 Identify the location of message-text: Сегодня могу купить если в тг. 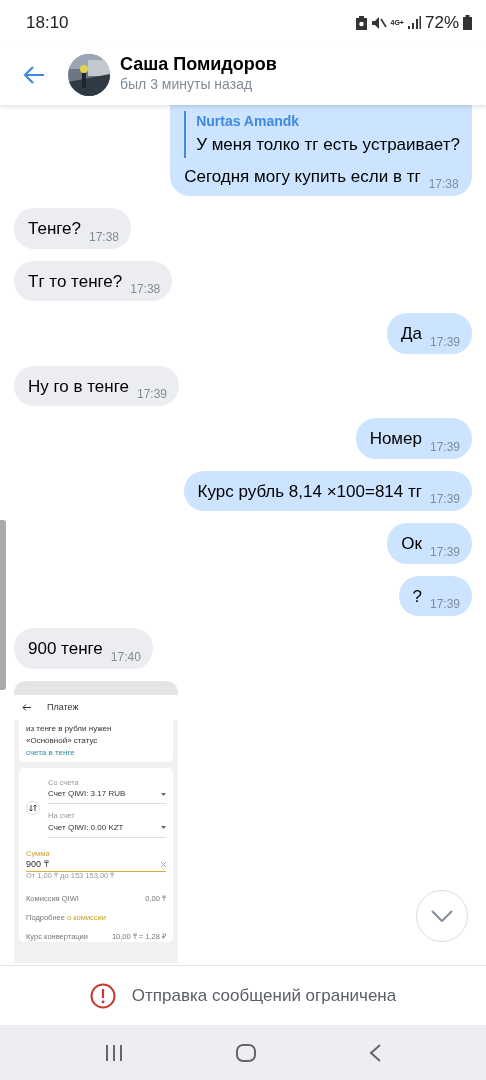
(302, 176).